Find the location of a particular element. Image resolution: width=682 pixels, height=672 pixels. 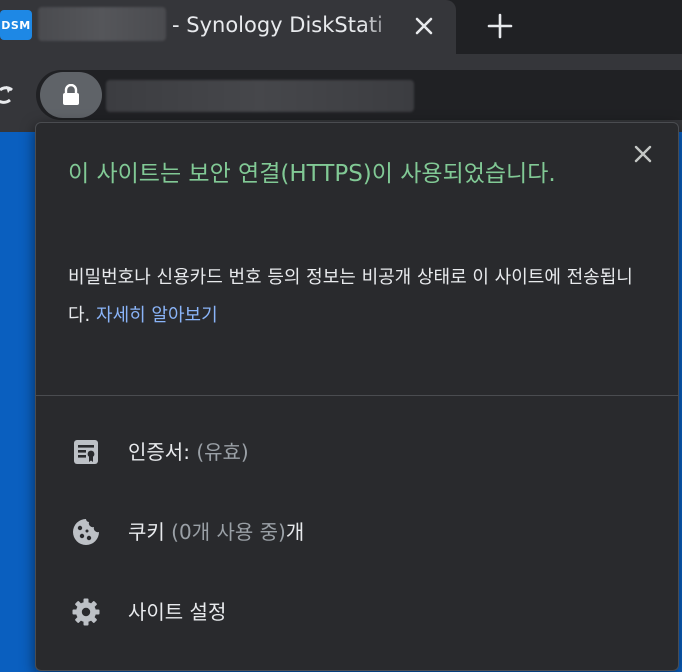

tab-strip: DSM - Synology DiskStati is located at coordinates (341, 27).